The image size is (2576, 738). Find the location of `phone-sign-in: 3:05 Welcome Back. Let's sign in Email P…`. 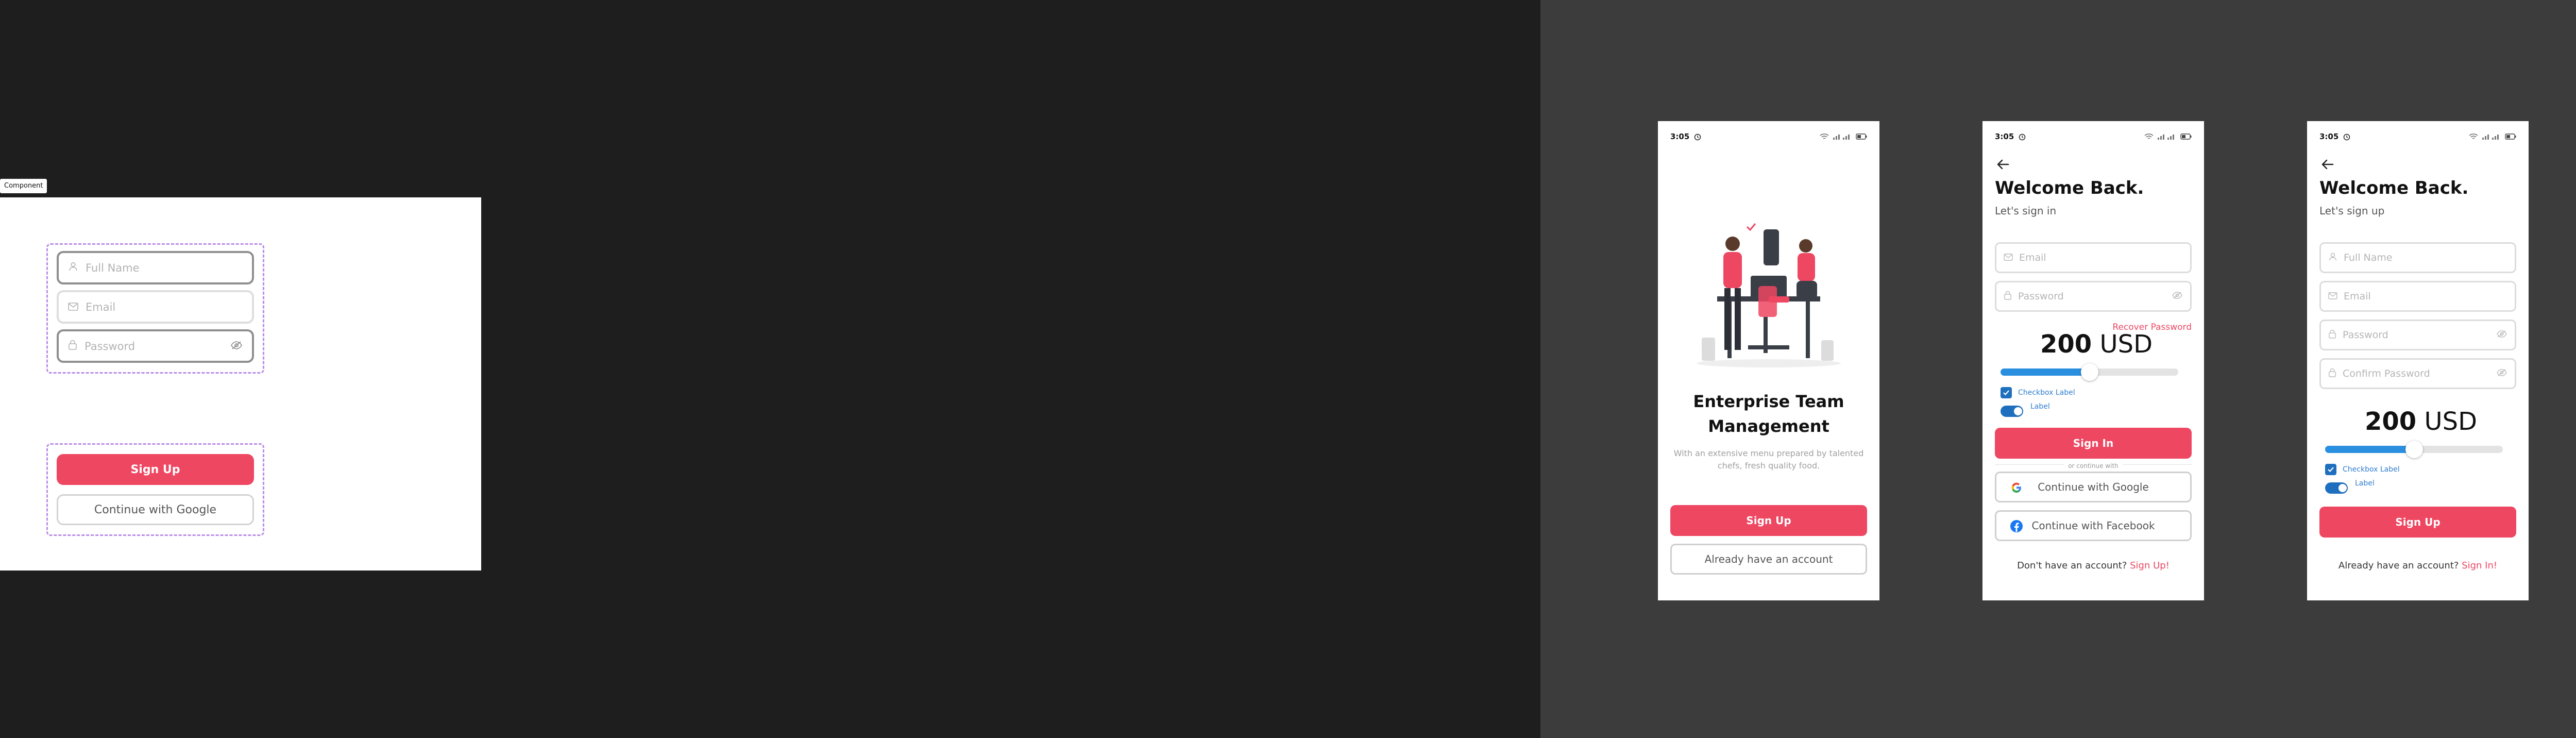

phone-sign-in: 3:05 Welcome Back. Let's sign in Email P… is located at coordinates (2093, 360).